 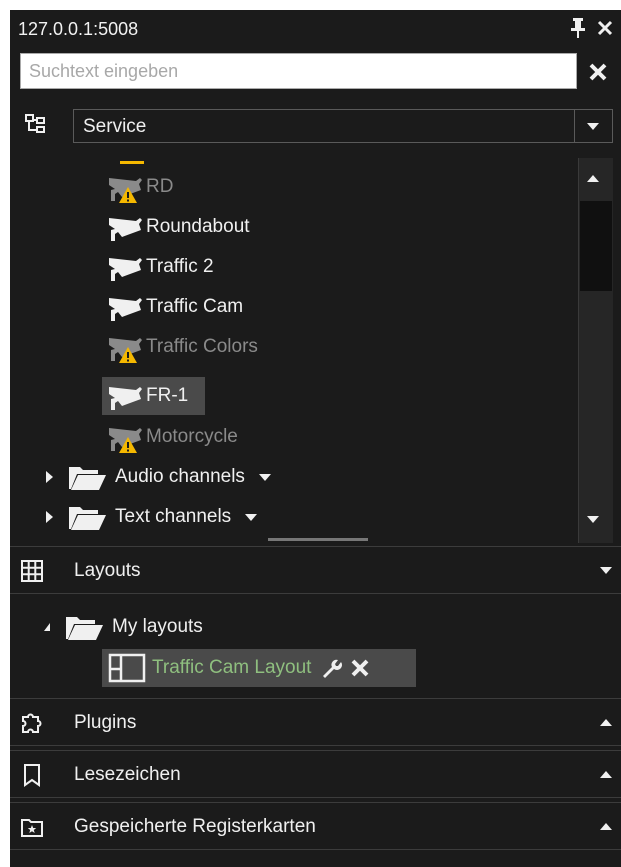 What do you see at coordinates (47, 627) in the screenshot?
I see `collapse-arrow-icon` at bounding box center [47, 627].